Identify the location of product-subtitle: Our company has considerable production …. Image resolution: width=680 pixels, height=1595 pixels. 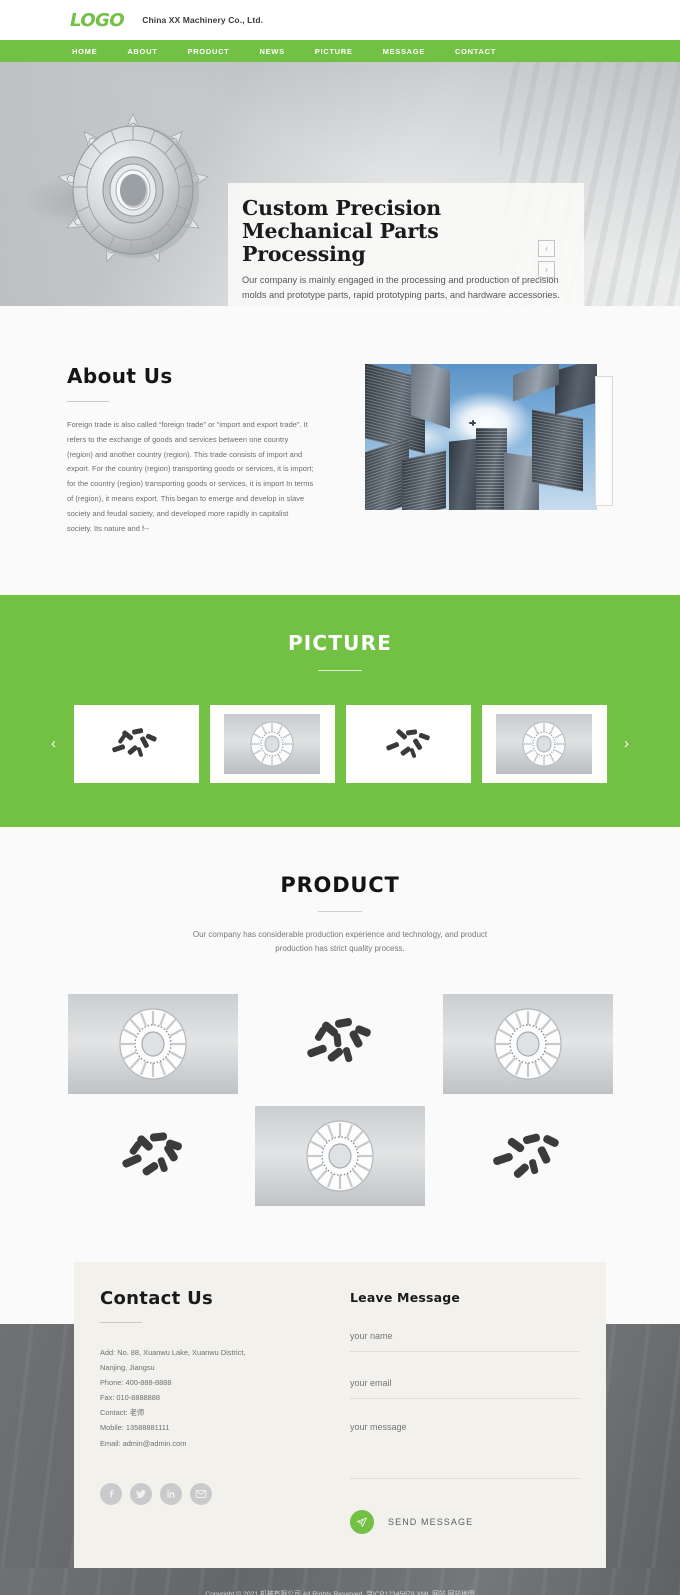
(340, 941).